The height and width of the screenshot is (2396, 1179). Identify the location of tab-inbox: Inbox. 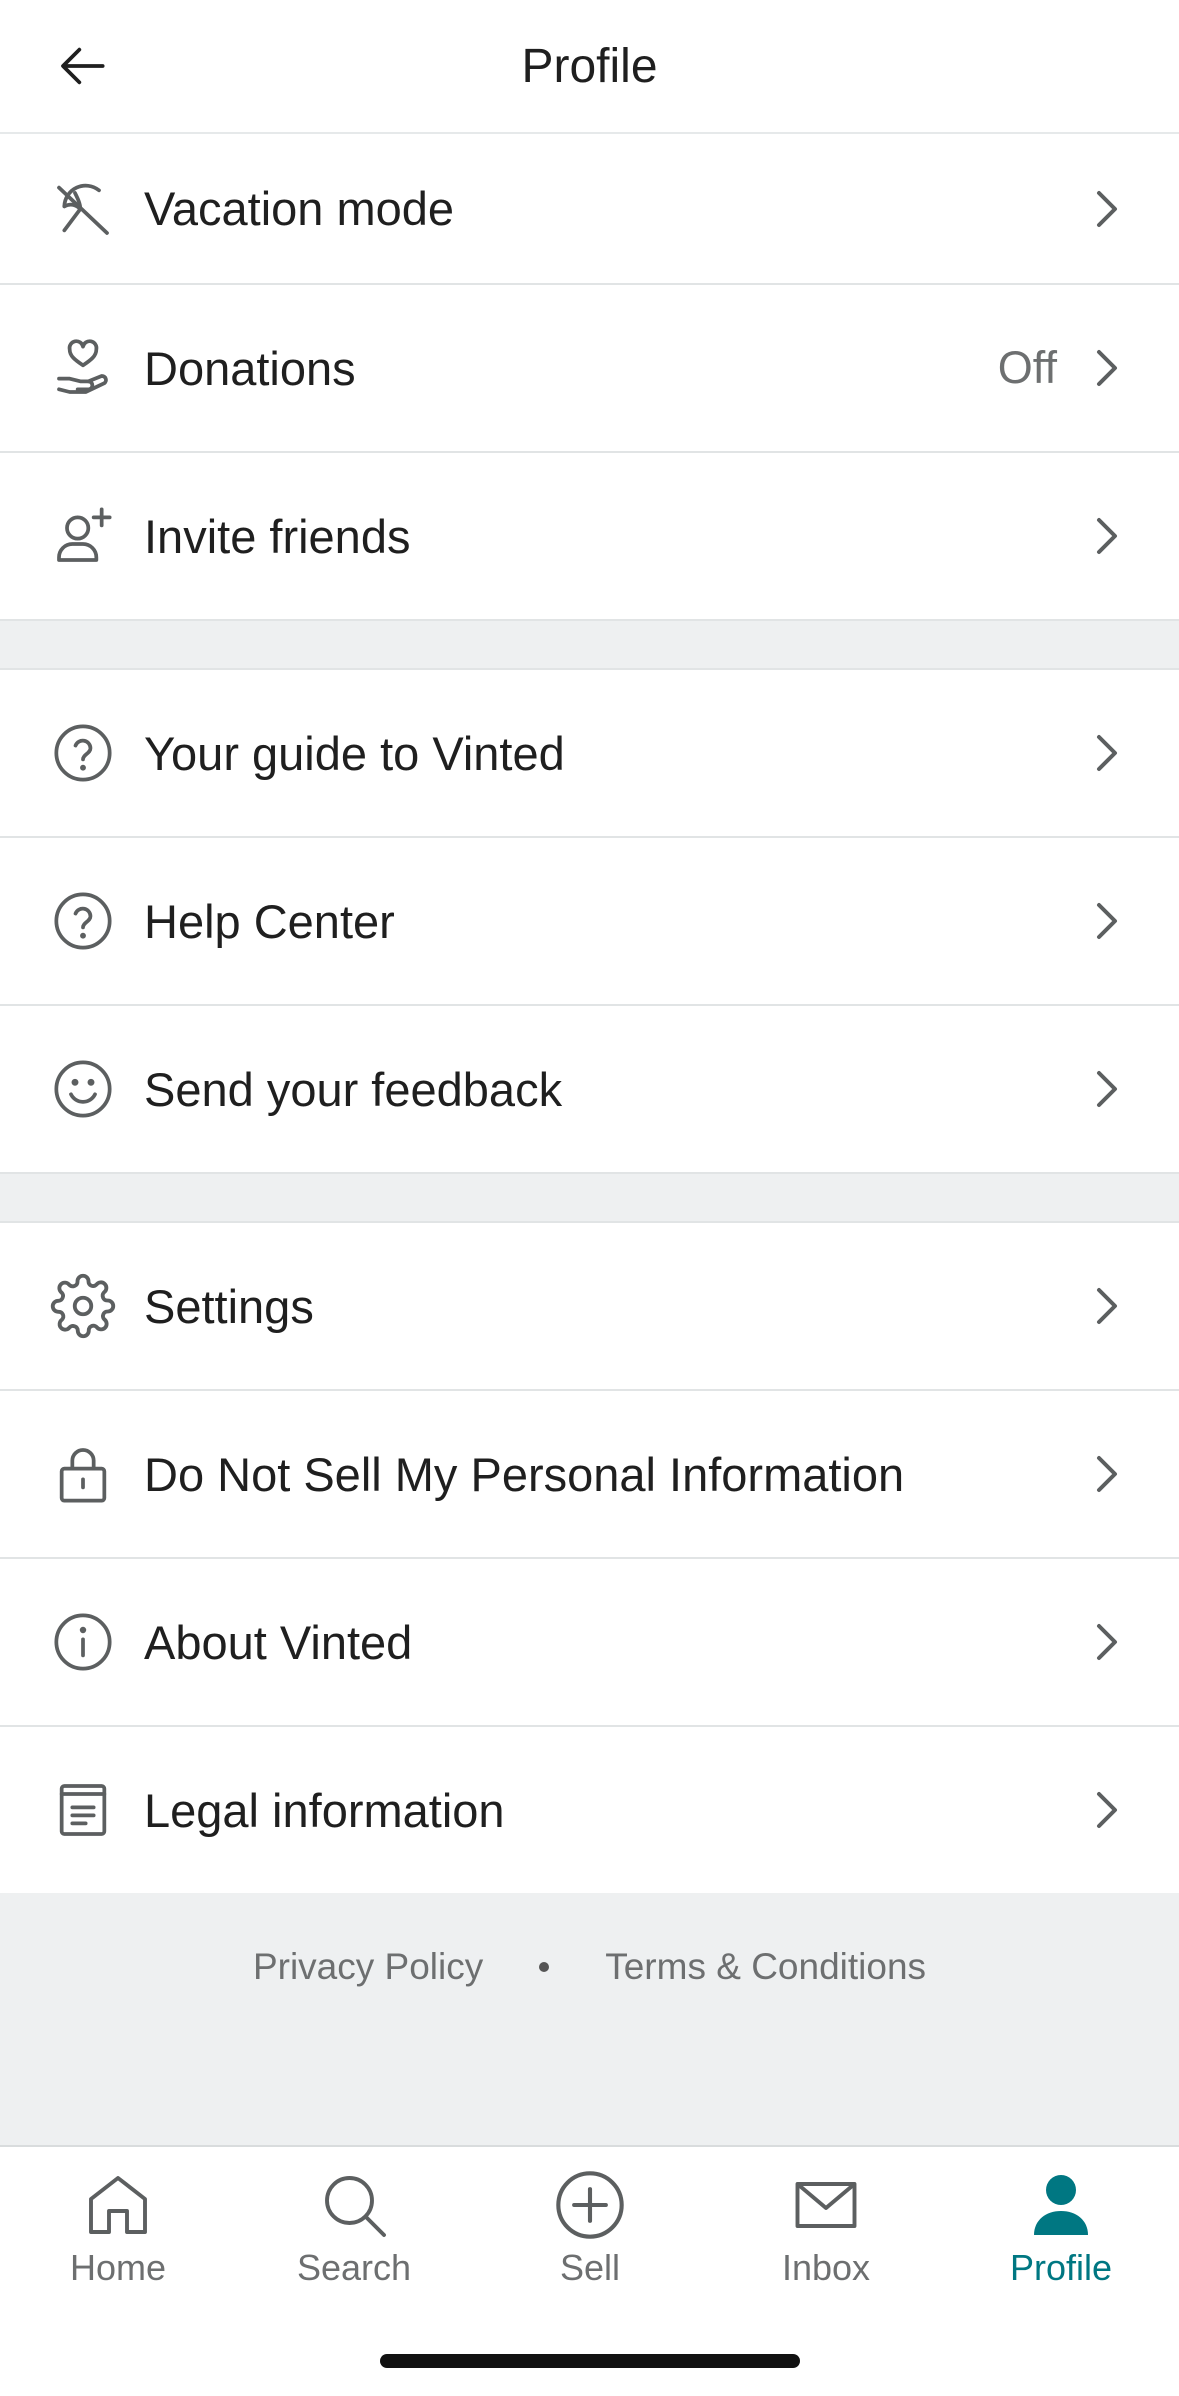
(826, 2232).